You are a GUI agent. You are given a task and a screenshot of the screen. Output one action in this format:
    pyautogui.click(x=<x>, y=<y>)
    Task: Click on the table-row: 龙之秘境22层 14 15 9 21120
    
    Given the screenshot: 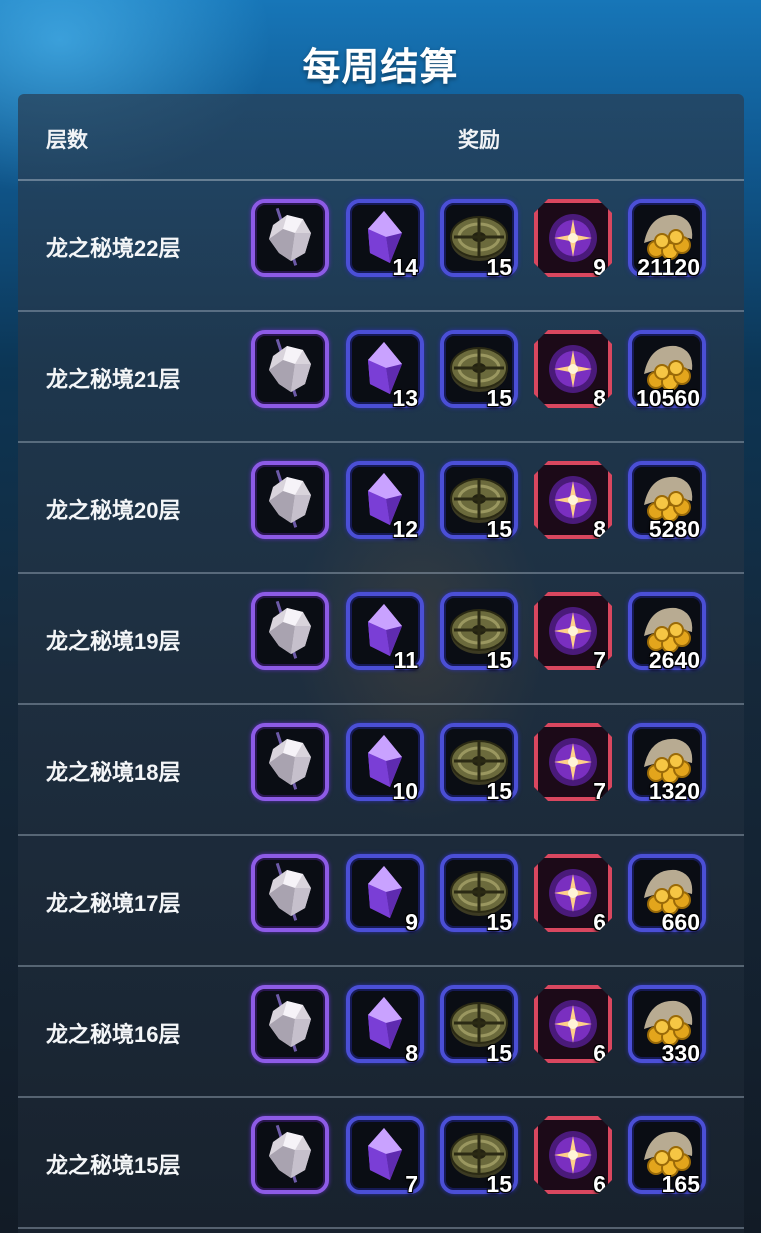 What is the action you would take?
    pyautogui.click(x=381, y=246)
    